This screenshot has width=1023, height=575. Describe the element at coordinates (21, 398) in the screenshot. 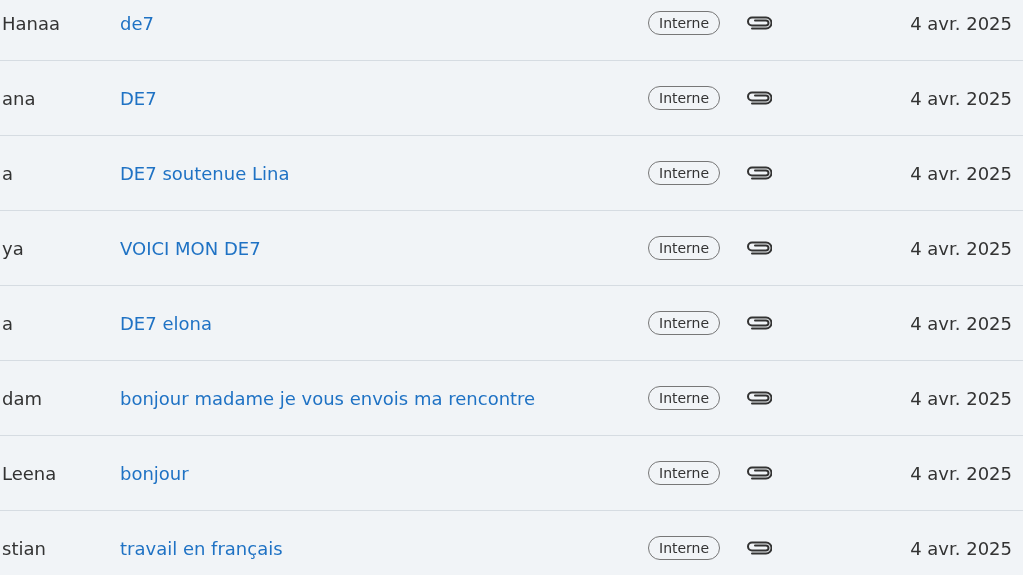

I see `sender-name: dam` at that location.